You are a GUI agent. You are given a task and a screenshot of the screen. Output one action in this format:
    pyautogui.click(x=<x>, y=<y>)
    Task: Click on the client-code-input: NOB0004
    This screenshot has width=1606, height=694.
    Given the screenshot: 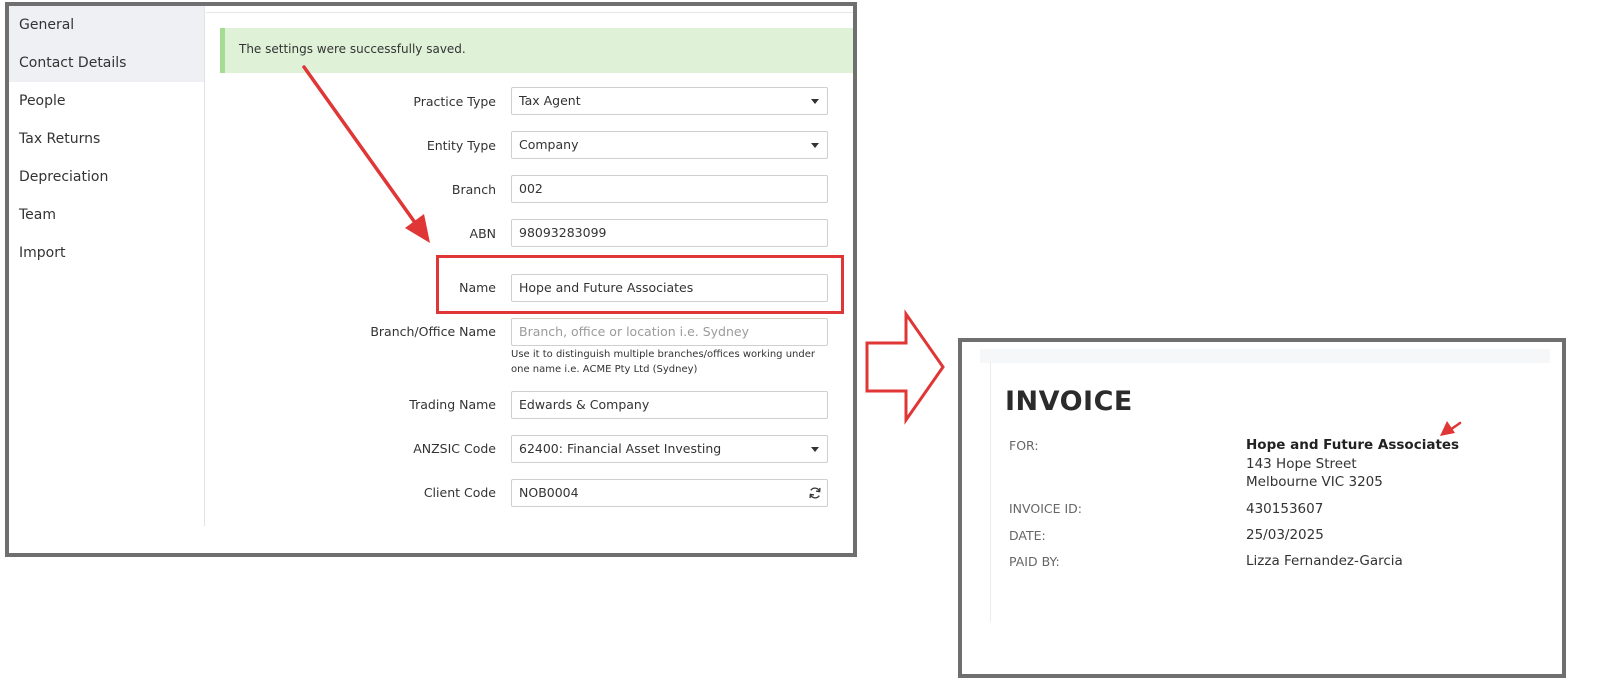 What is the action you would take?
    pyautogui.click(x=669, y=493)
    